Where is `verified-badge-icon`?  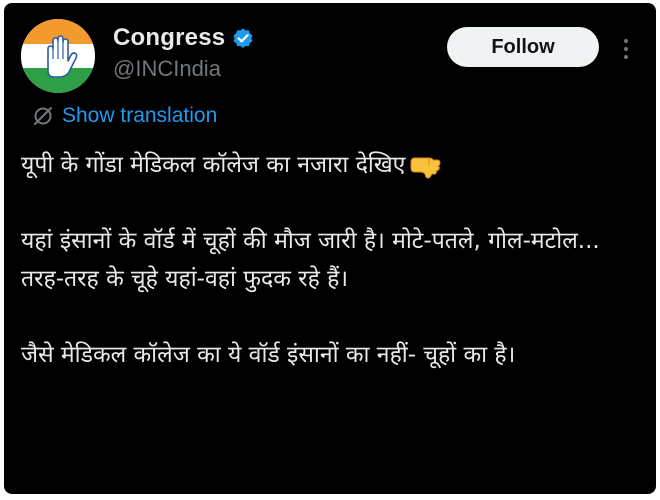
verified-badge-icon is located at coordinates (243, 38).